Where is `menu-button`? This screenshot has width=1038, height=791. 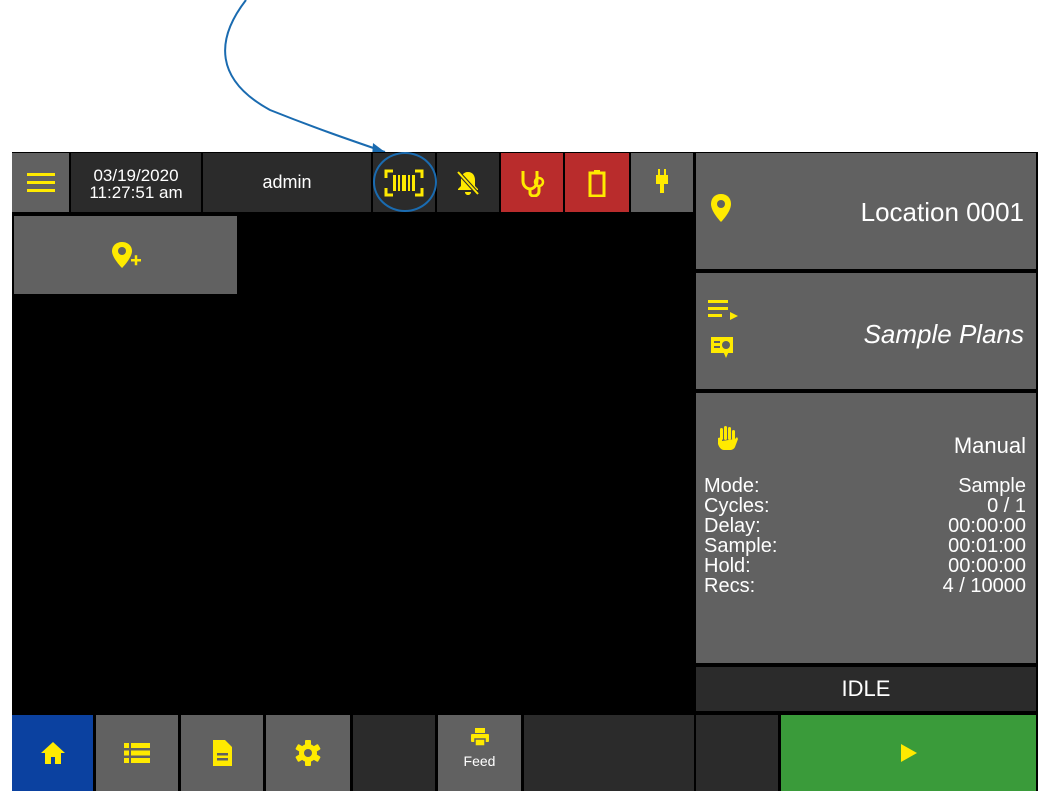 menu-button is located at coordinates (40, 182).